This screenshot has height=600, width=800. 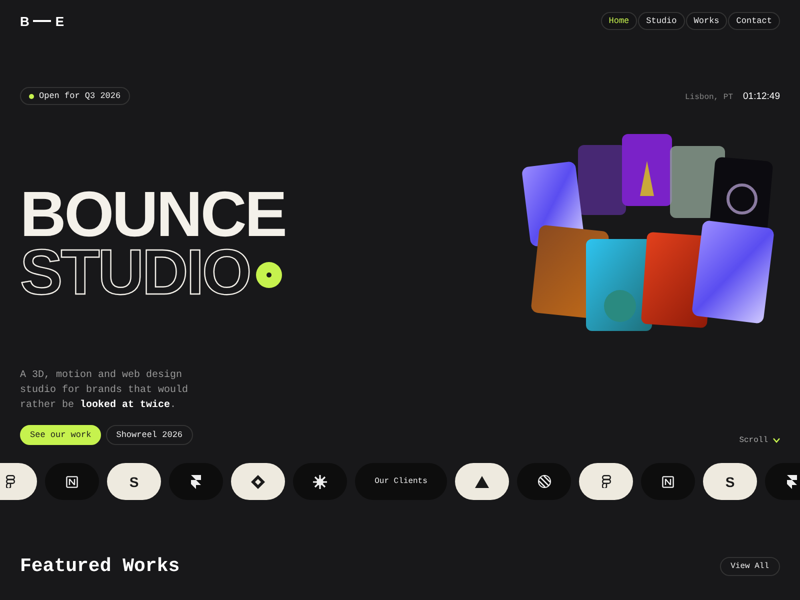 What do you see at coordinates (25, 21) in the screenshot?
I see `logo-letter: B` at bounding box center [25, 21].